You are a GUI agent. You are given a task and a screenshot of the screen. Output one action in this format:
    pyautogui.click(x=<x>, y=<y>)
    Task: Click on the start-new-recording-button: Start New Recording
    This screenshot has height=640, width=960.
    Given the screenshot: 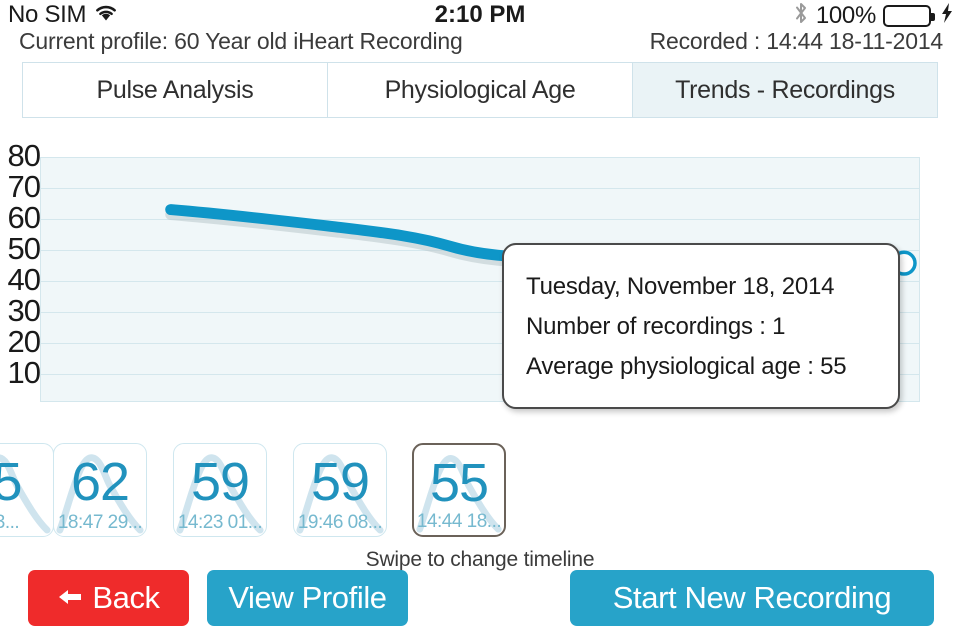 What is the action you would take?
    pyautogui.click(x=752, y=598)
    